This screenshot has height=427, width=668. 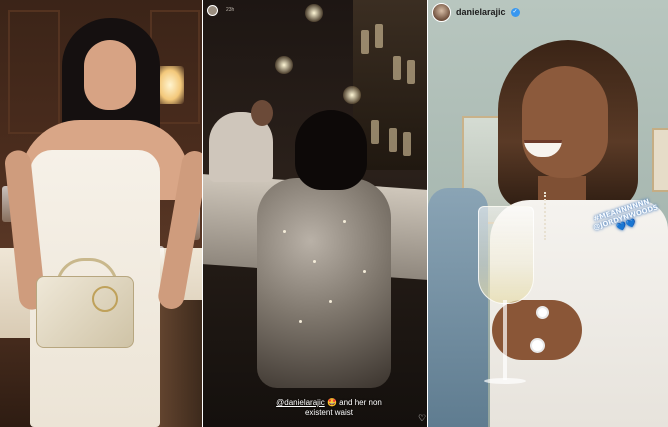 I want to click on story-avatar, so click(x=212, y=10).